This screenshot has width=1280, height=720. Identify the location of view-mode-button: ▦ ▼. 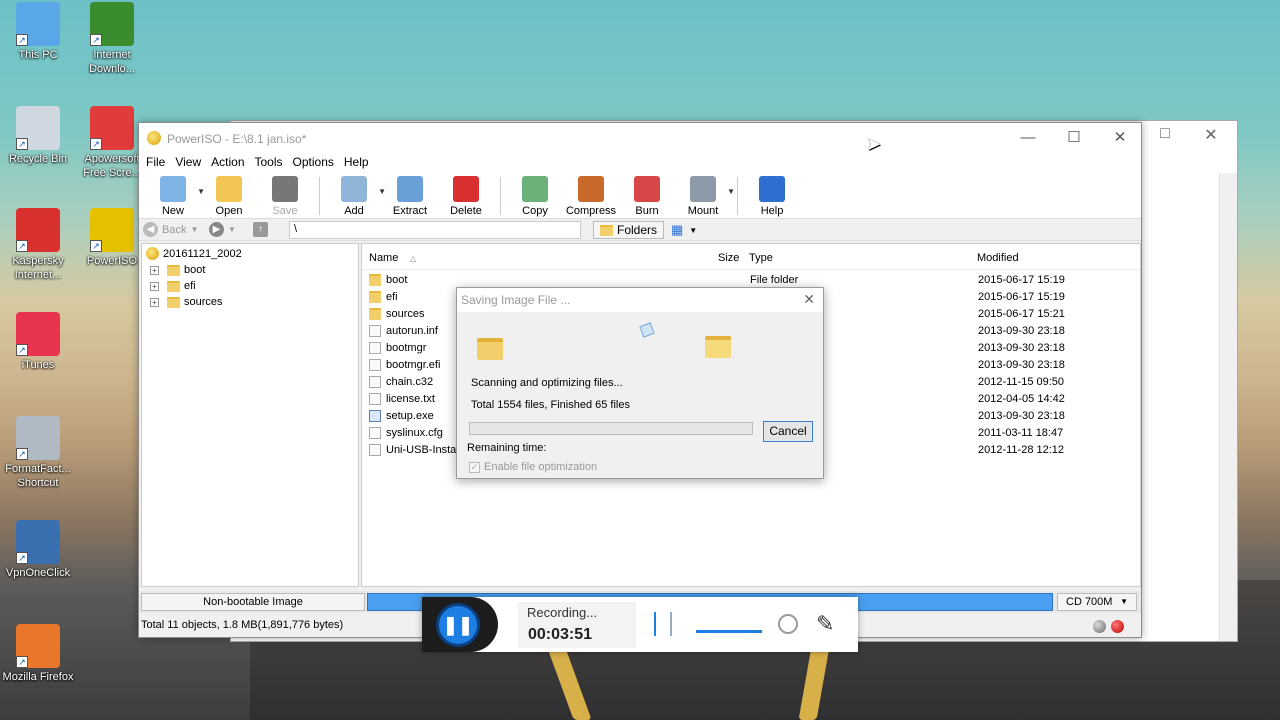
(684, 230).